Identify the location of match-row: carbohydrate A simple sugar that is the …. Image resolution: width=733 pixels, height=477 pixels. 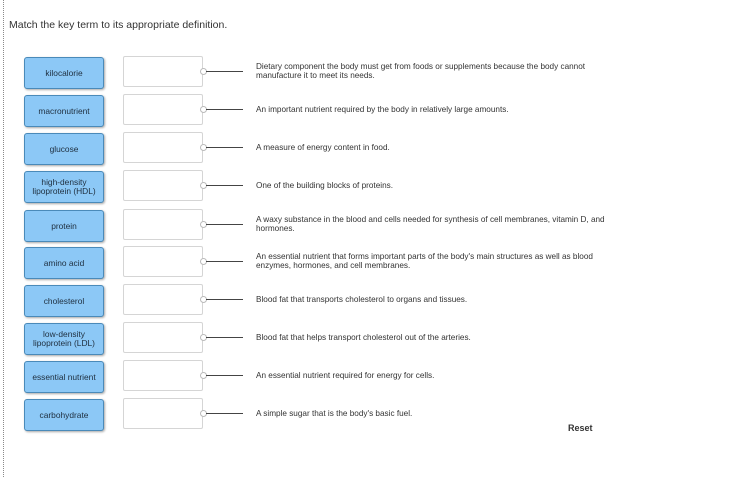
(366, 415).